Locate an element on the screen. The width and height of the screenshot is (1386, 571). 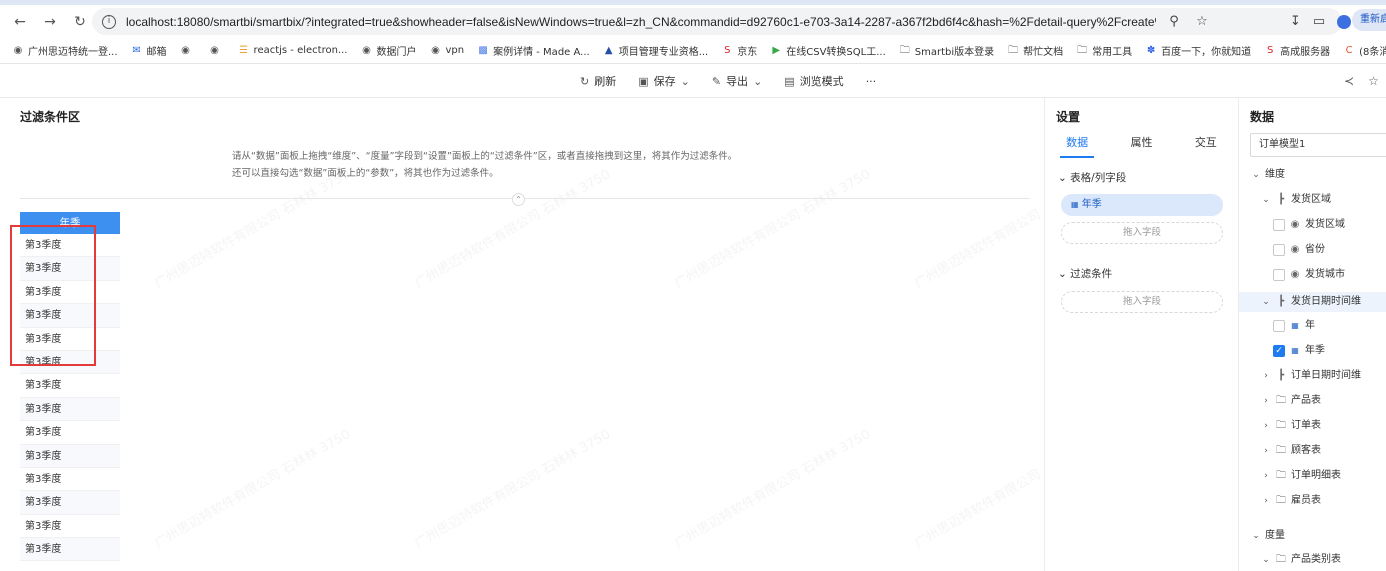
tree-item-label: 顾客表 is located at coordinates (1306, 450).